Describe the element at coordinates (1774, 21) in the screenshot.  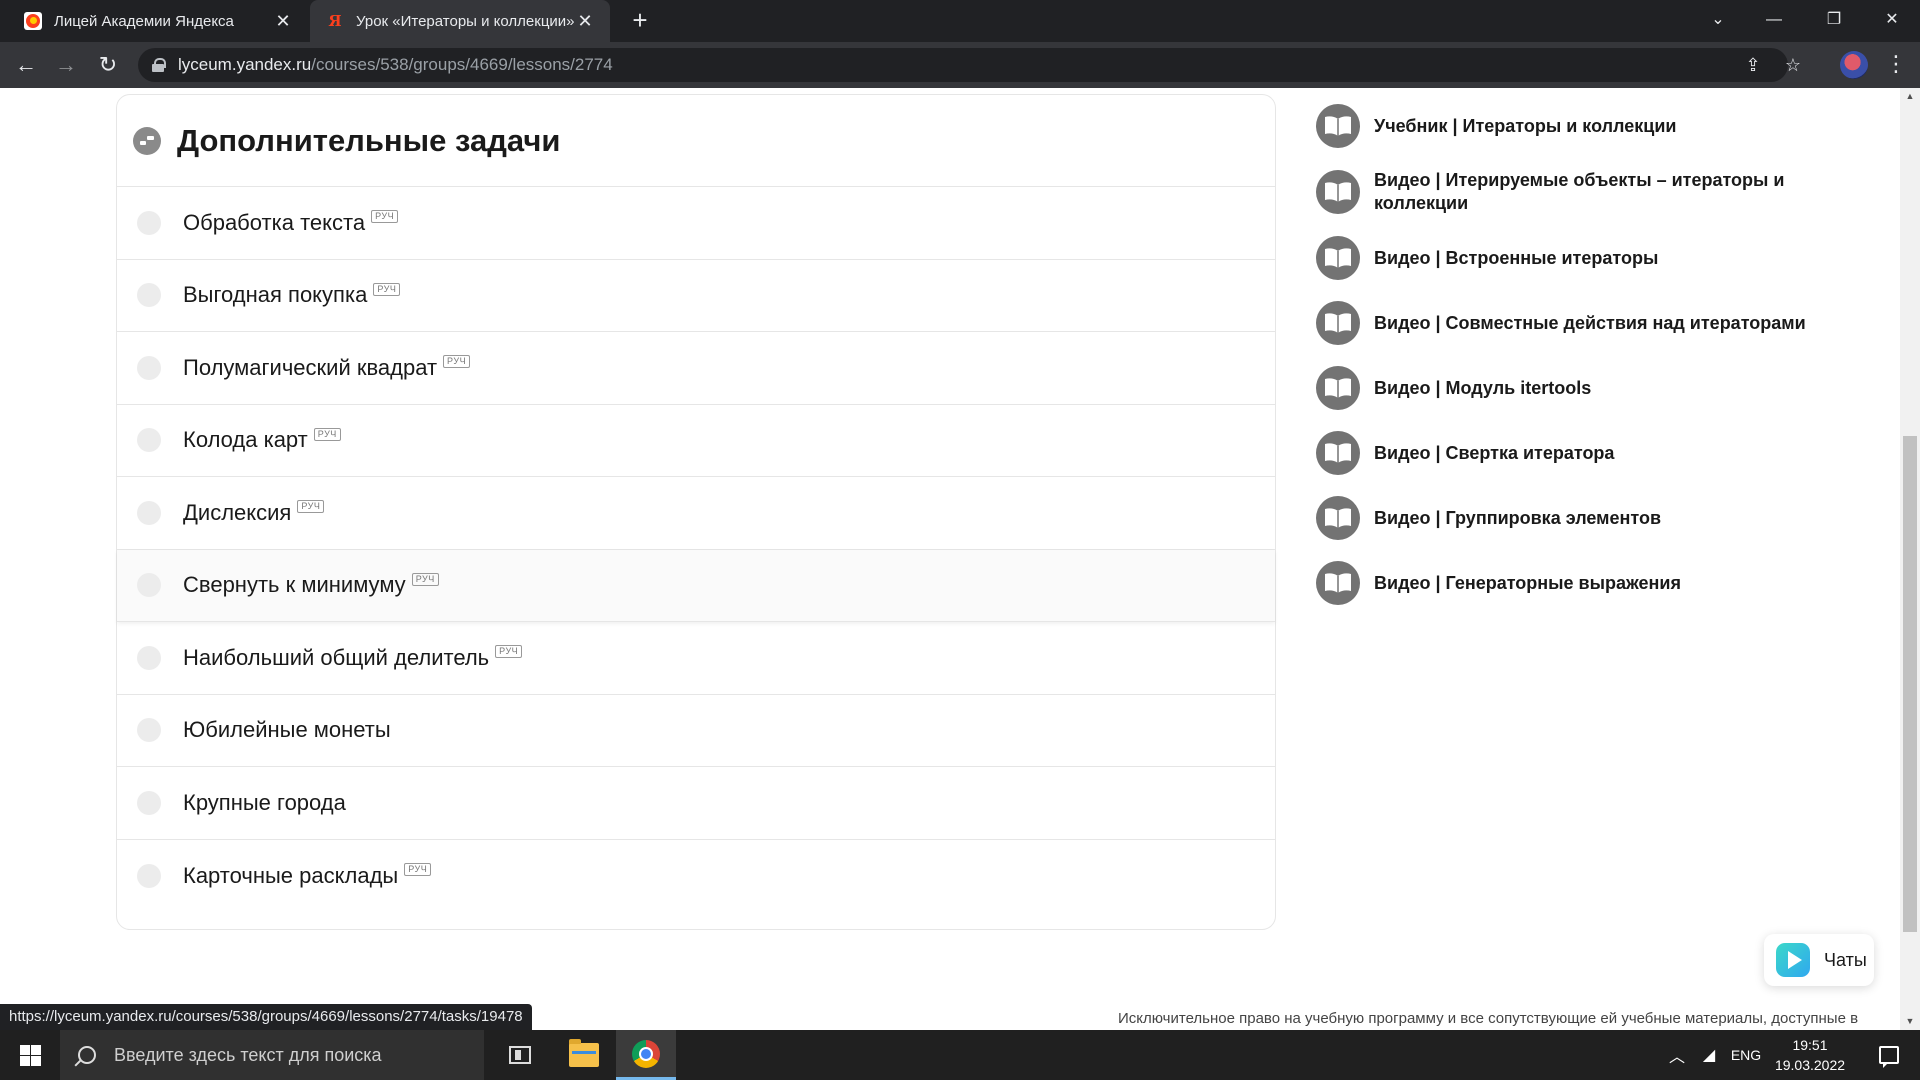
I see `minimize-icon: —` at that location.